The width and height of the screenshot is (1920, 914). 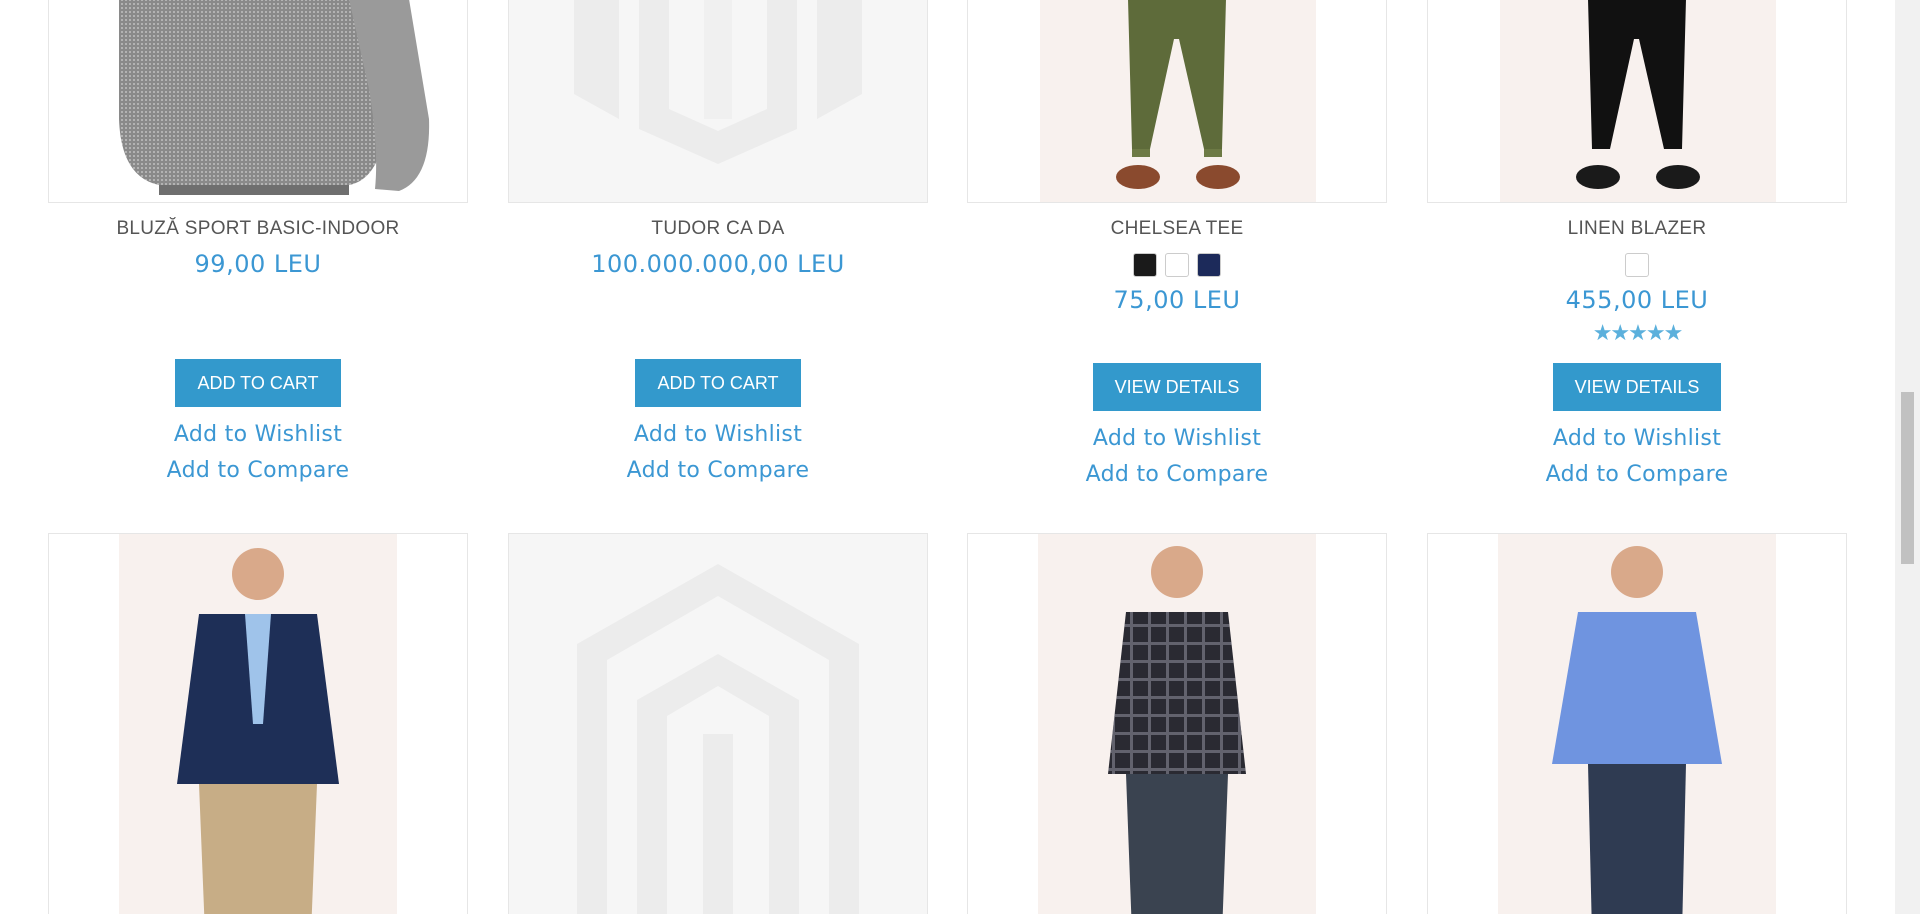 I want to click on product-name: LINEN BLAZER, so click(x=1637, y=229).